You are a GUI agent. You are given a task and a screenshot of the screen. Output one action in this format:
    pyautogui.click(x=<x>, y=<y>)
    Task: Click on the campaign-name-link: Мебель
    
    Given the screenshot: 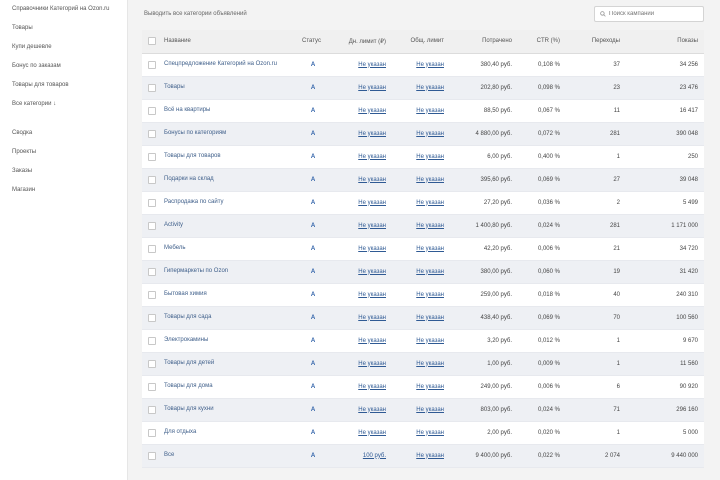 What is the action you would take?
    pyautogui.click(x=227, y=249)
    